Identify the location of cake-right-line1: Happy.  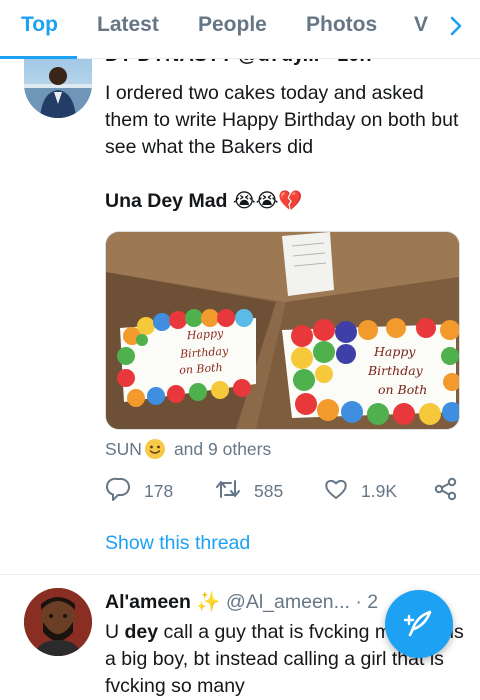
(394, 351).